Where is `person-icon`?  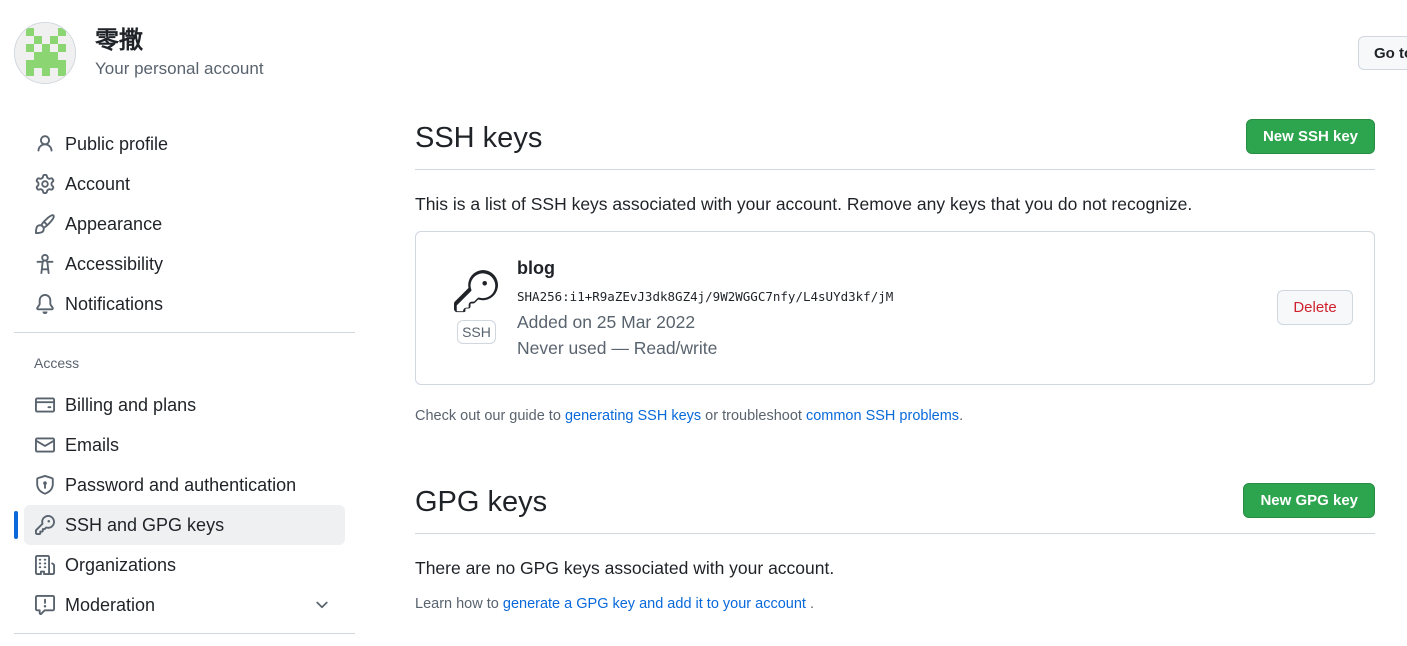 person-icon is located at coordinates (45, 144).